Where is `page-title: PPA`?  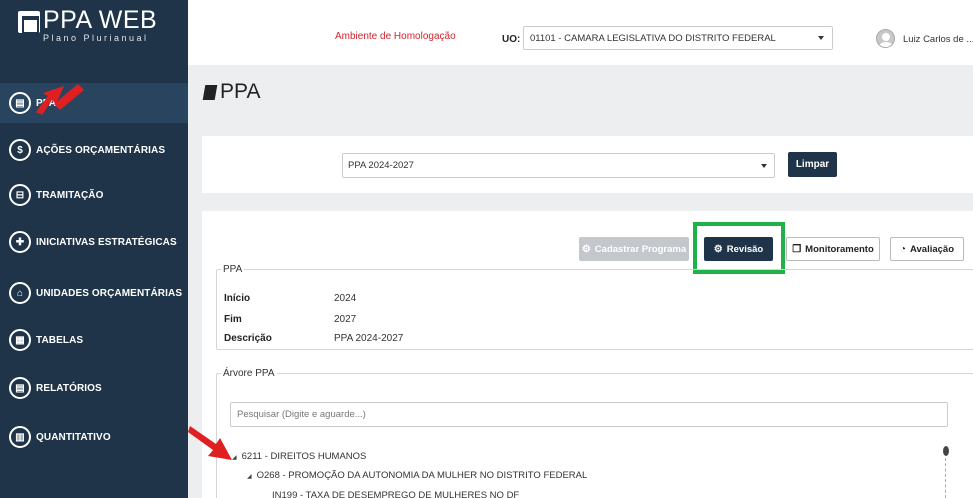
page-title: PPA is located at coordinates (231, 92).